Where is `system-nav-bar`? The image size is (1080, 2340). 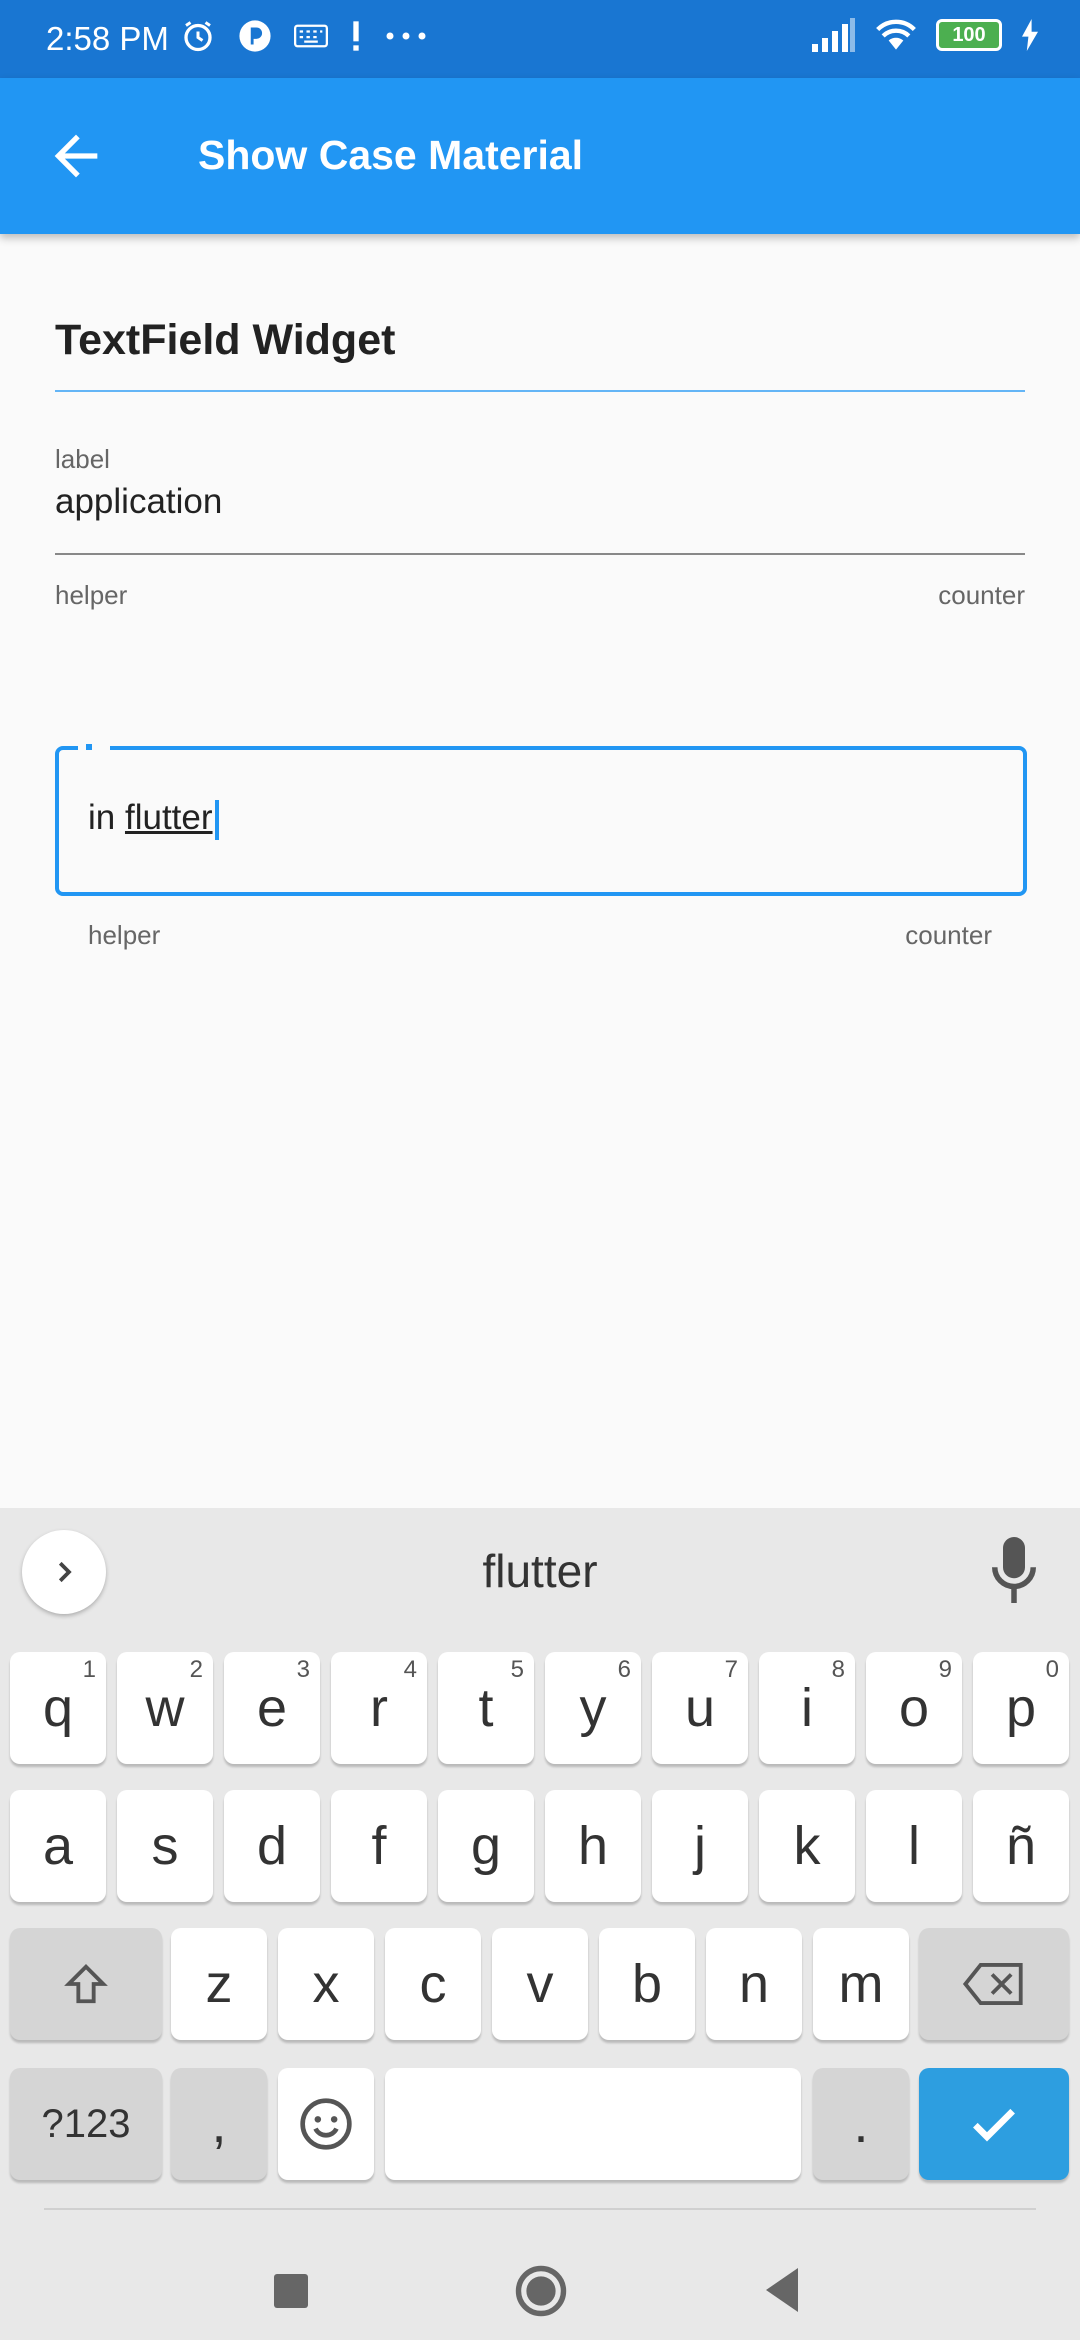
system-nav-bar is located at coordinates (540, 2276).